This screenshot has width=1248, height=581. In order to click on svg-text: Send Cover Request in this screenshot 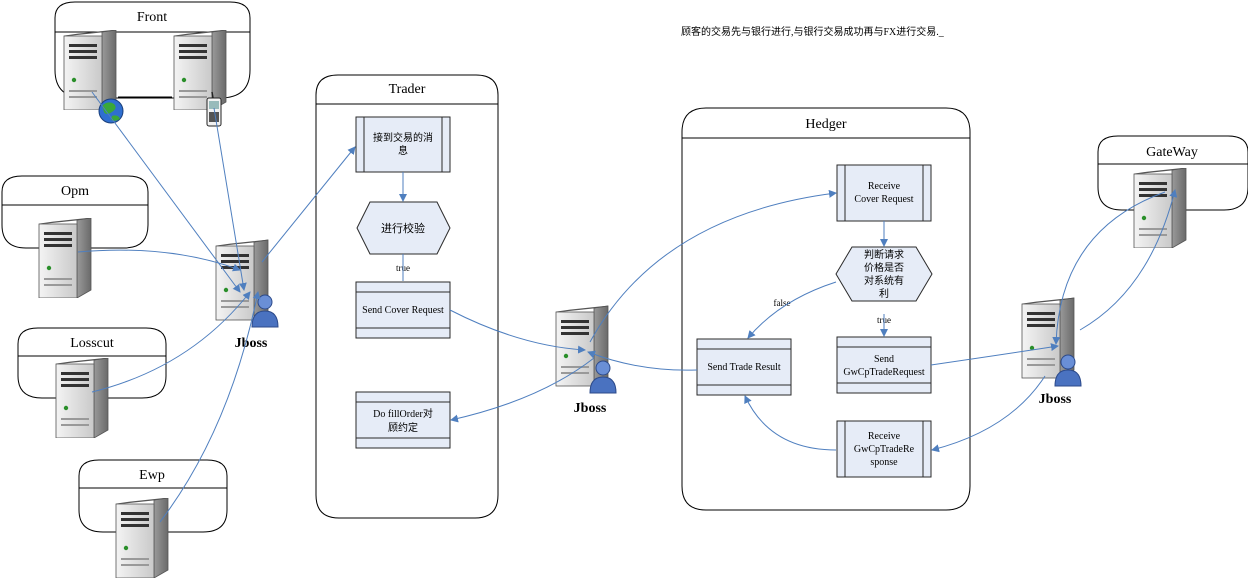, I will do `click(403, 310)`.